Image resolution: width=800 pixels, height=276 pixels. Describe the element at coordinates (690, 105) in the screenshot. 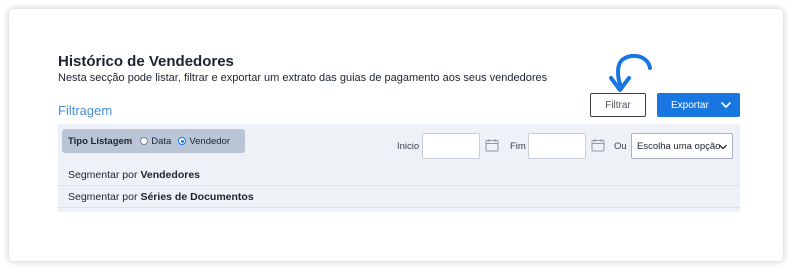

I see `export-button-label: Exportar` at that location.